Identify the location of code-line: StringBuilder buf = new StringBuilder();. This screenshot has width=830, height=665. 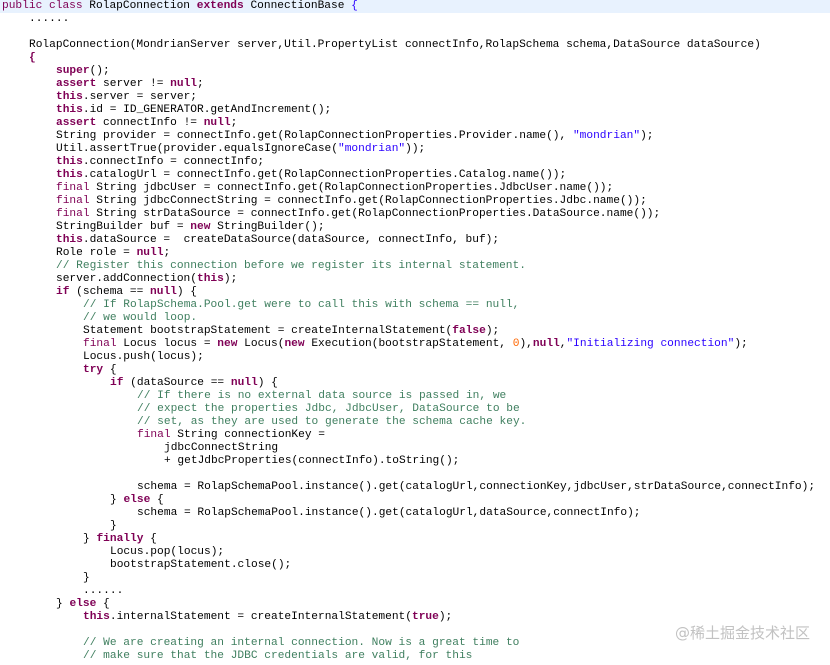
(162, 227).